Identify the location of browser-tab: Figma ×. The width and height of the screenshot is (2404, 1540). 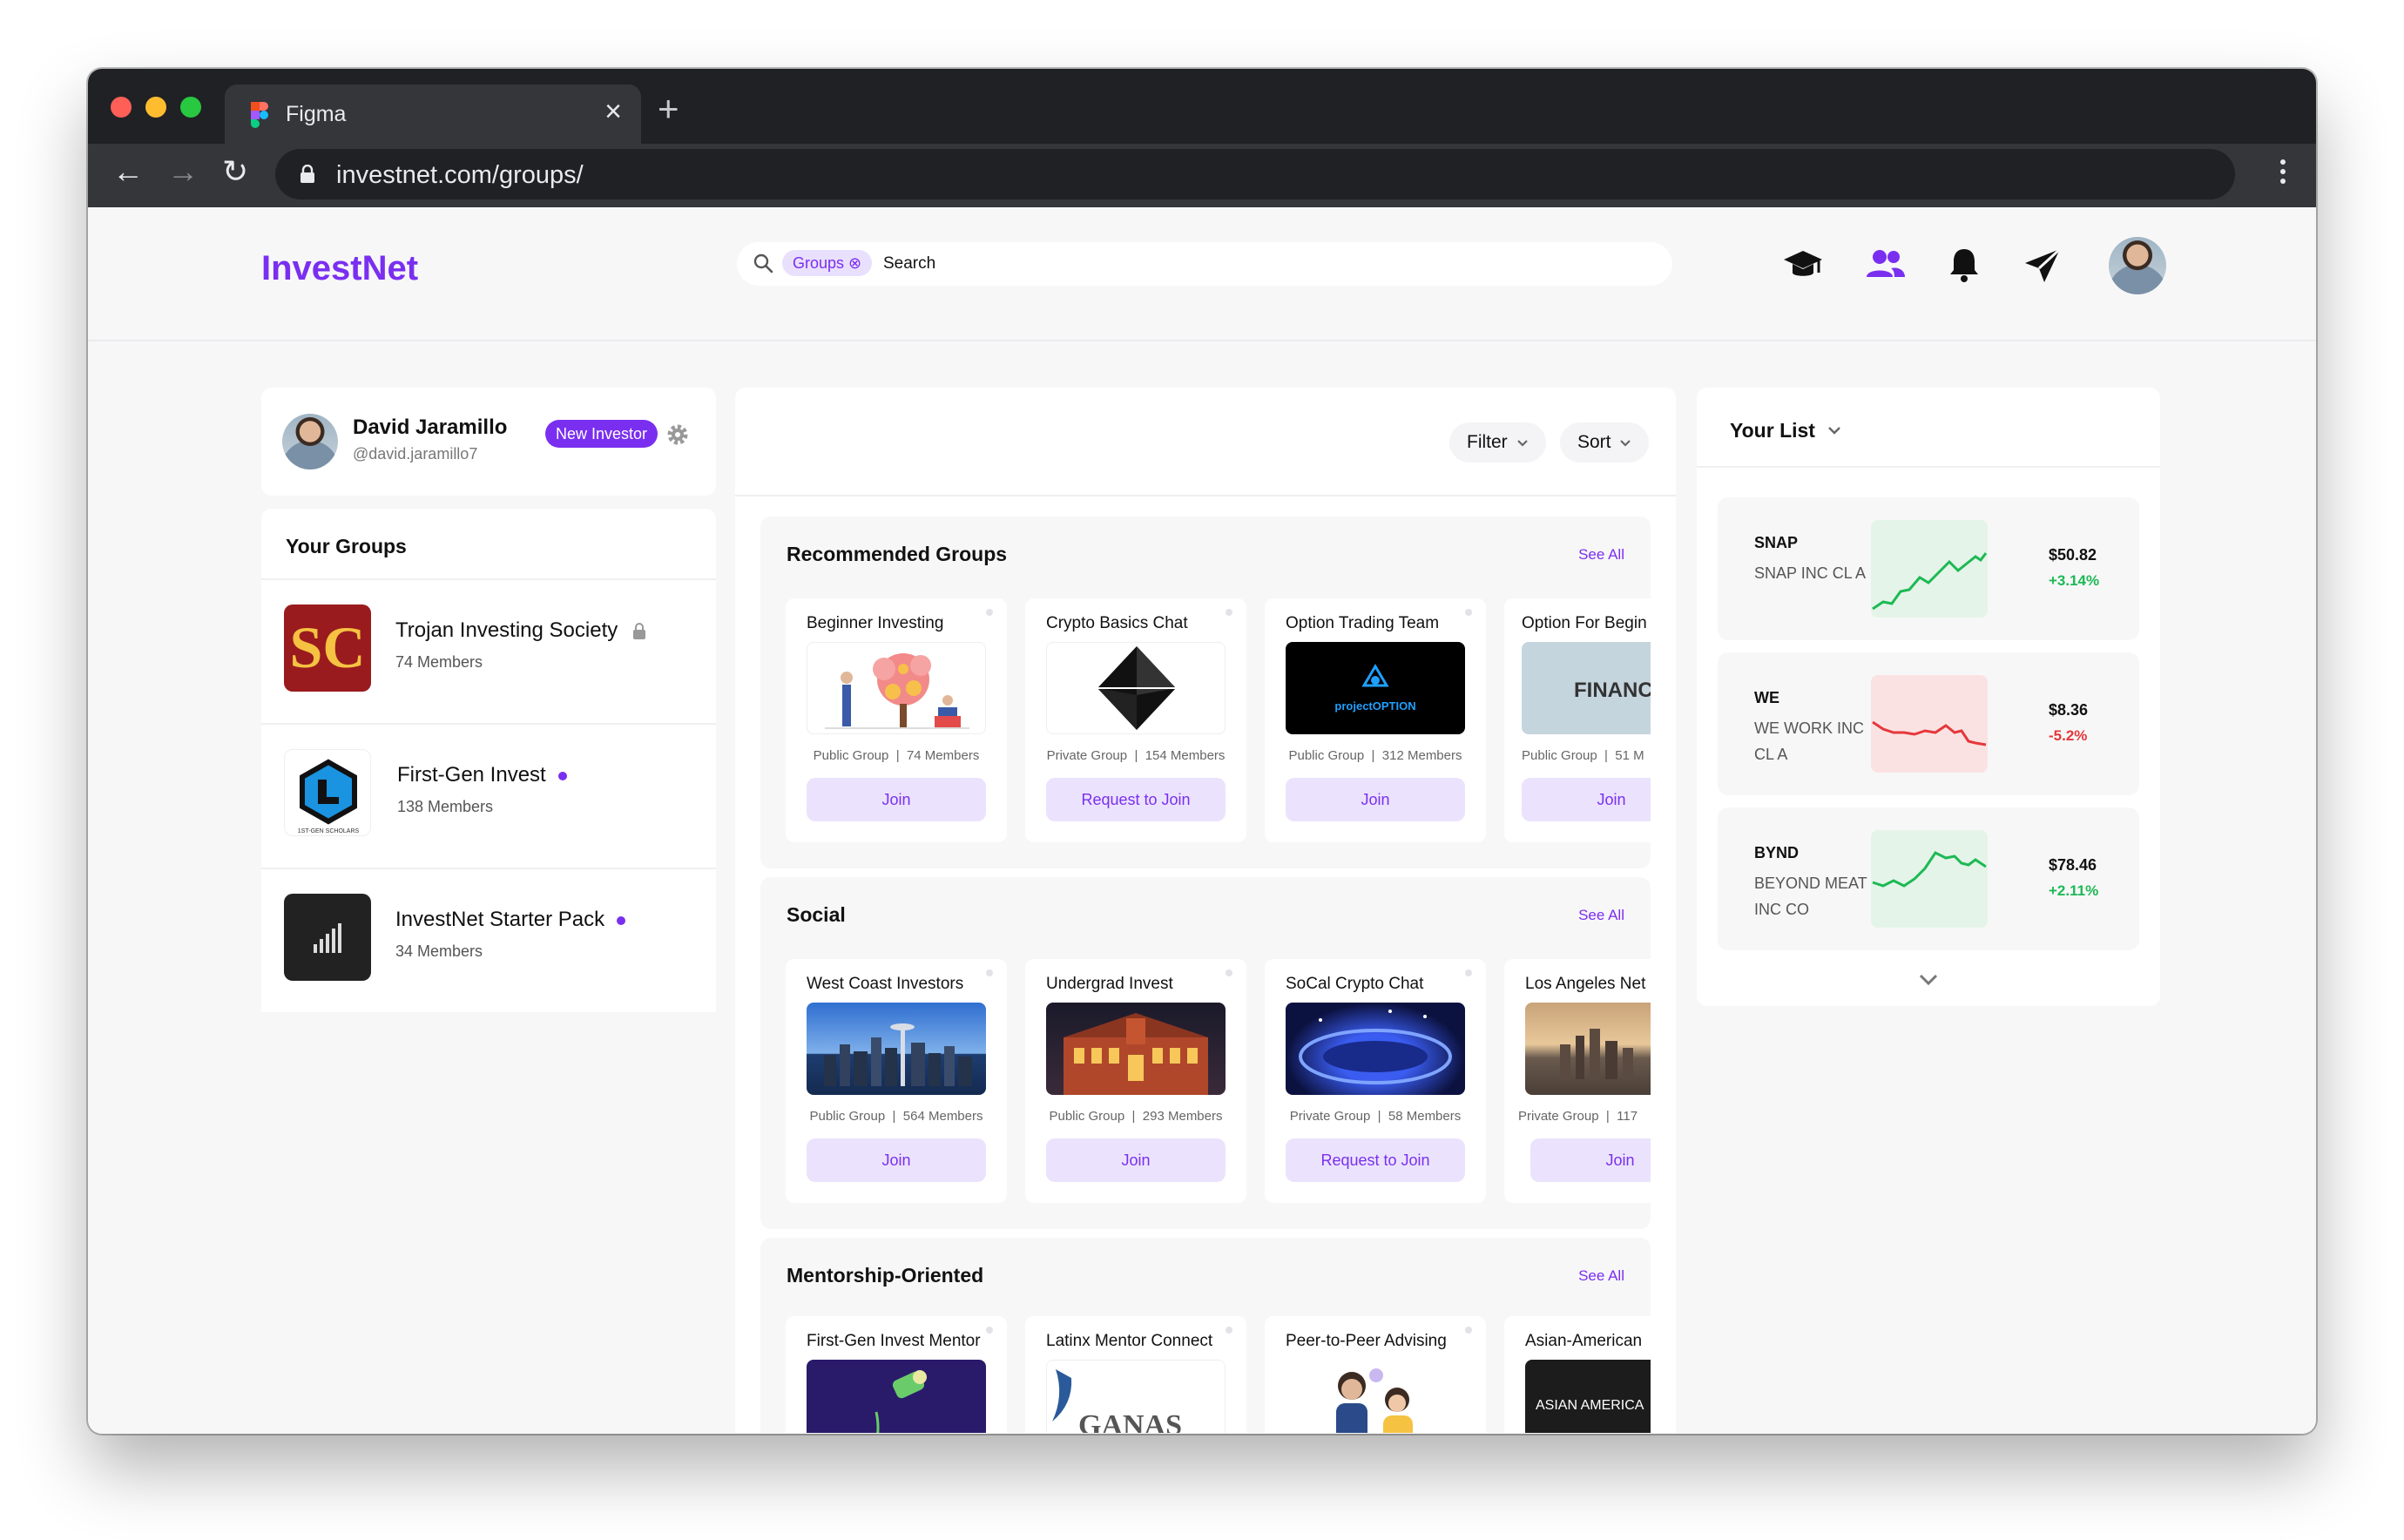
(433, 114).